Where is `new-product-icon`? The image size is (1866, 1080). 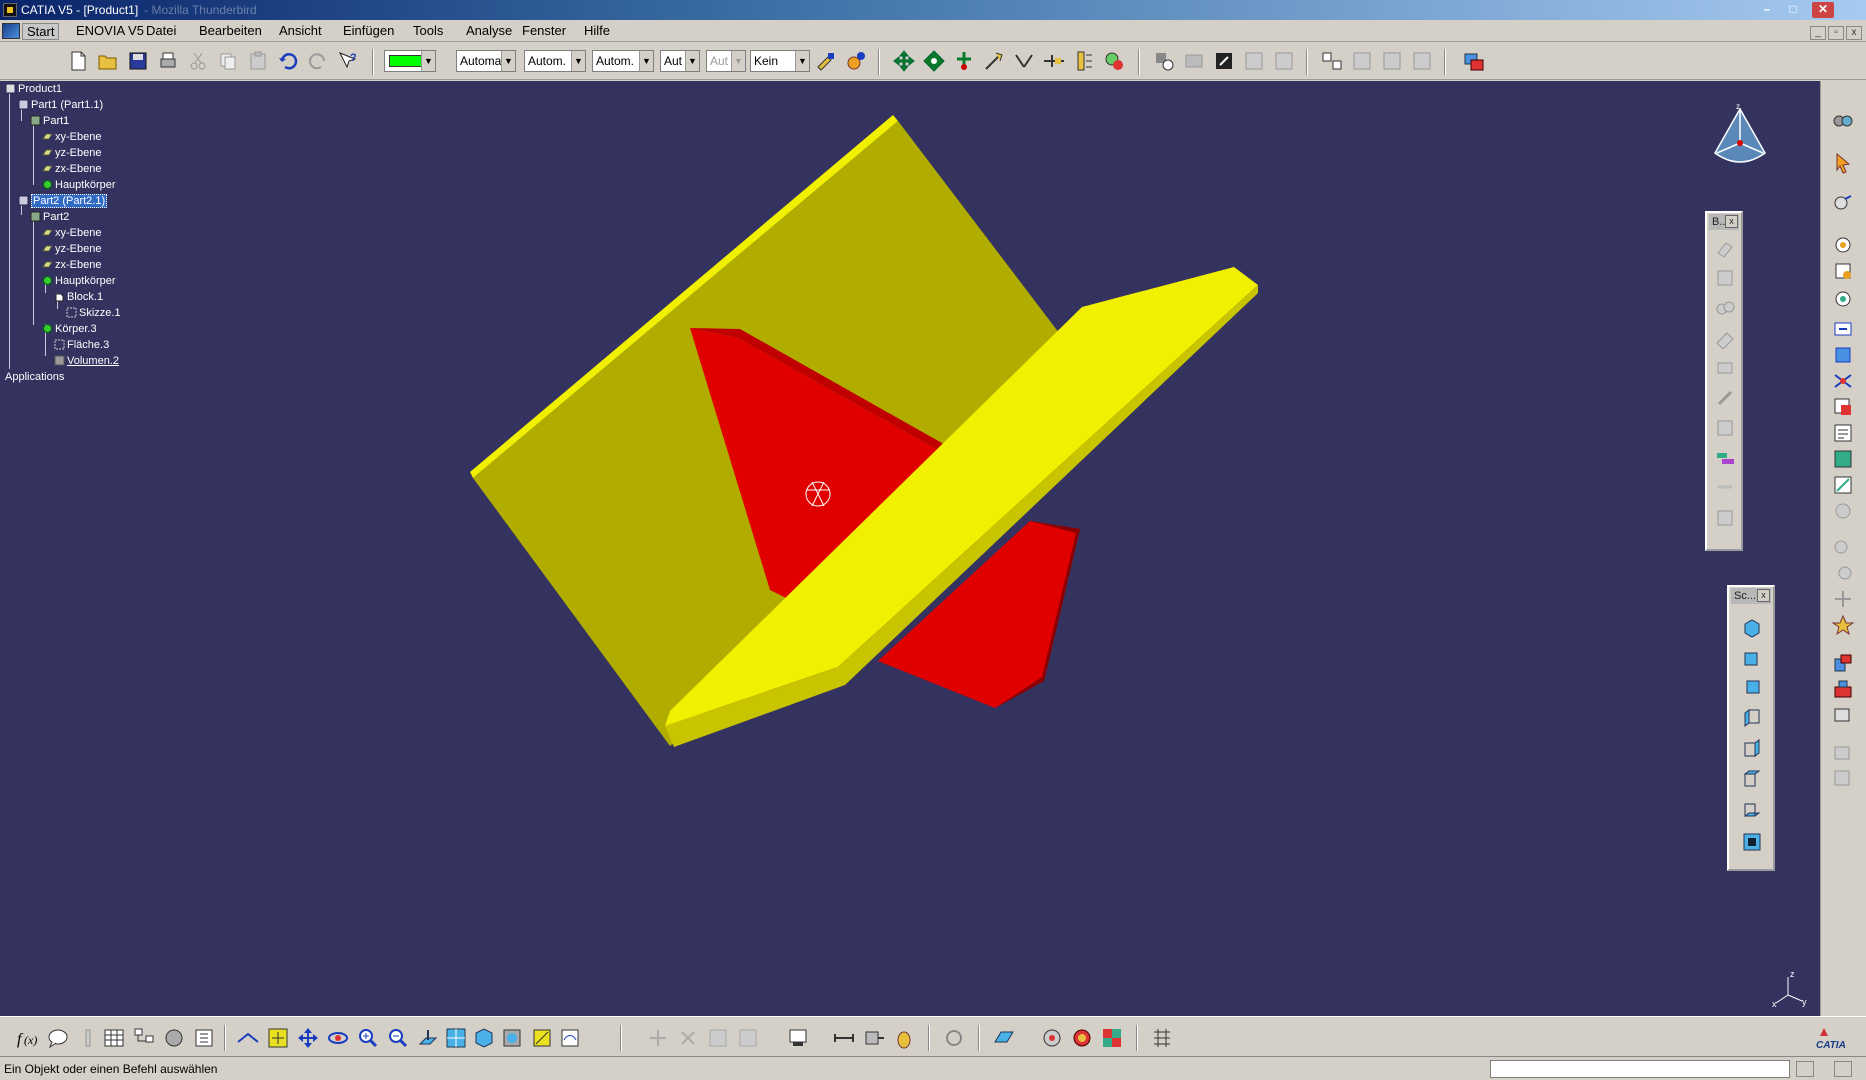 new-product-icon is located at coordinates (1843, 245).